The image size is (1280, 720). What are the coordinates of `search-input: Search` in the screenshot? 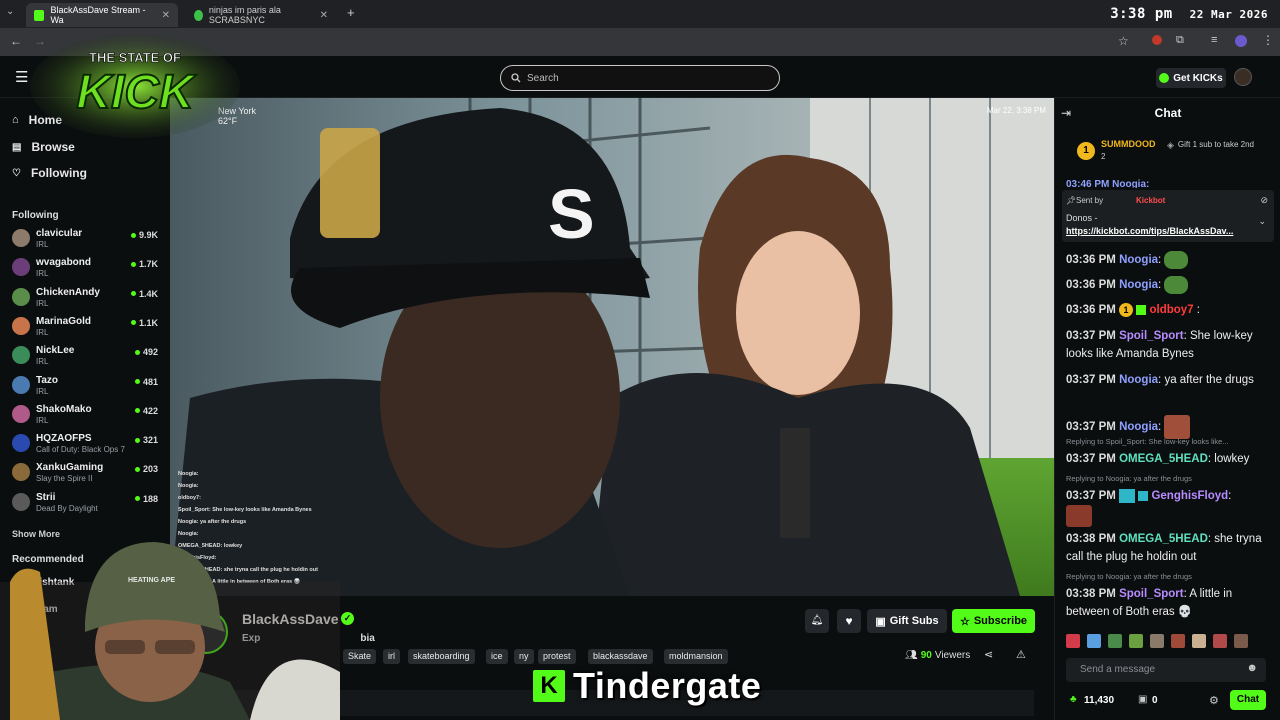 It's located at (640, 78).